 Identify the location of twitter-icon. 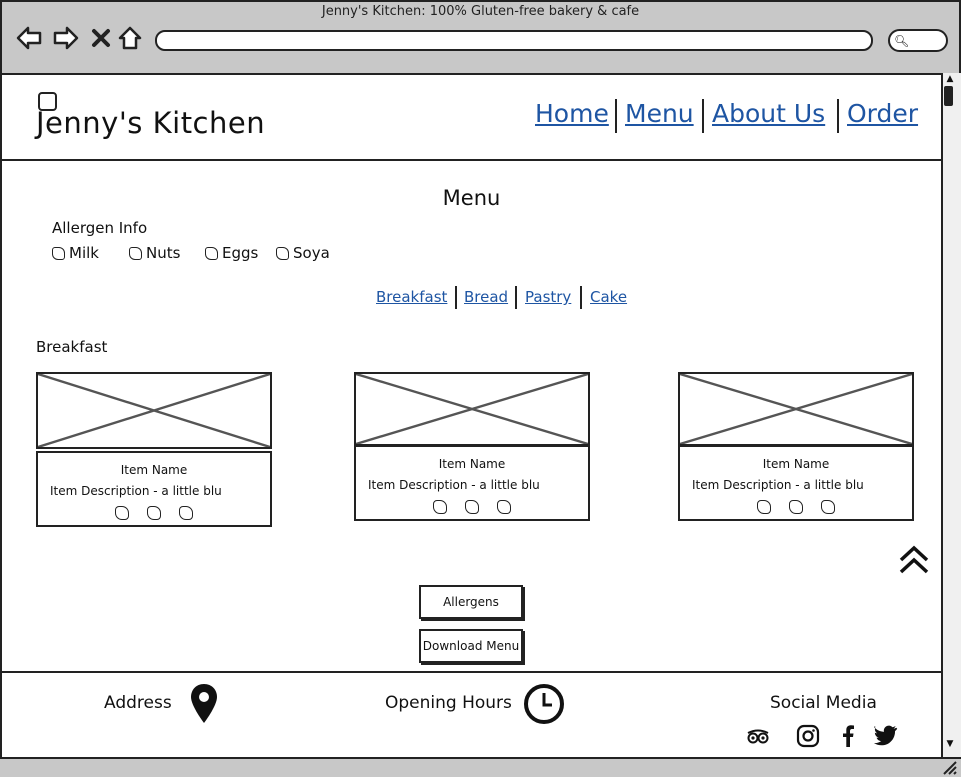
(886, 736).